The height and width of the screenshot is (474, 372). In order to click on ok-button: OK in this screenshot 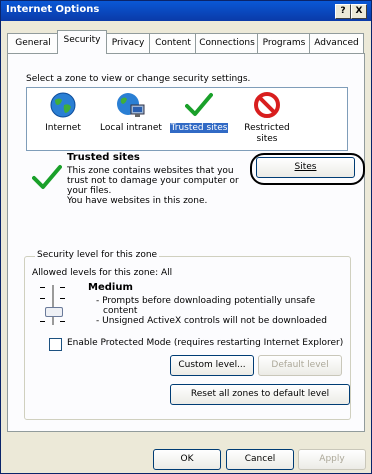, I will do `click(187, 459)`.